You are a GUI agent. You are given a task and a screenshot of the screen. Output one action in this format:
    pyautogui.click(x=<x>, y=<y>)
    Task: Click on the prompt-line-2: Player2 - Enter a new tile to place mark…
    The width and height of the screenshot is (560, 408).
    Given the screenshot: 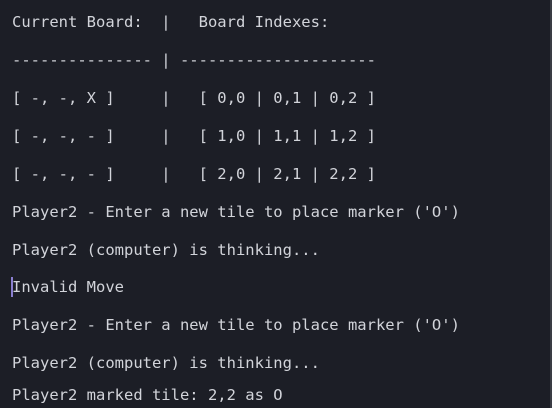 What is the action you would take?
    pyautogui.click(x=236, y=325)
    